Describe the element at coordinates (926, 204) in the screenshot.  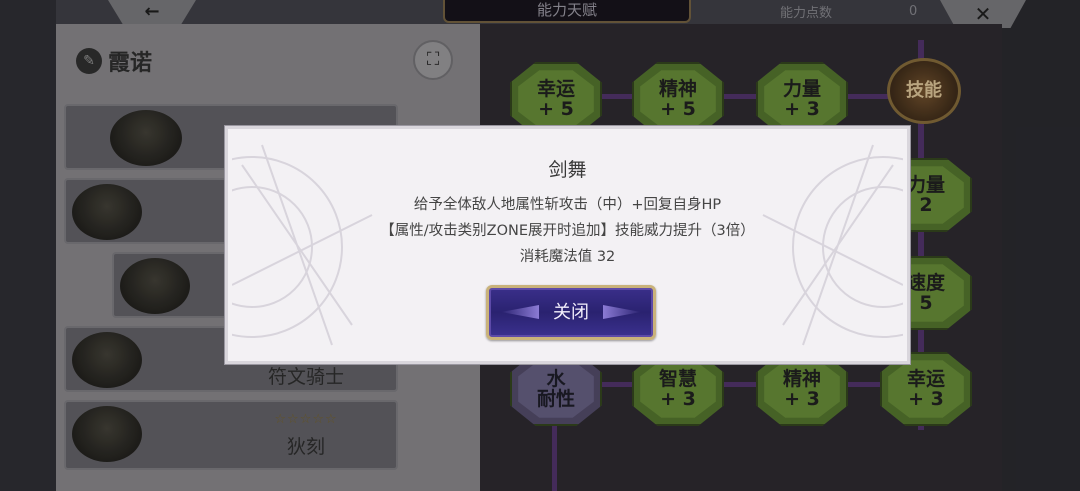
I see `stat-node-value: 2` at that location.